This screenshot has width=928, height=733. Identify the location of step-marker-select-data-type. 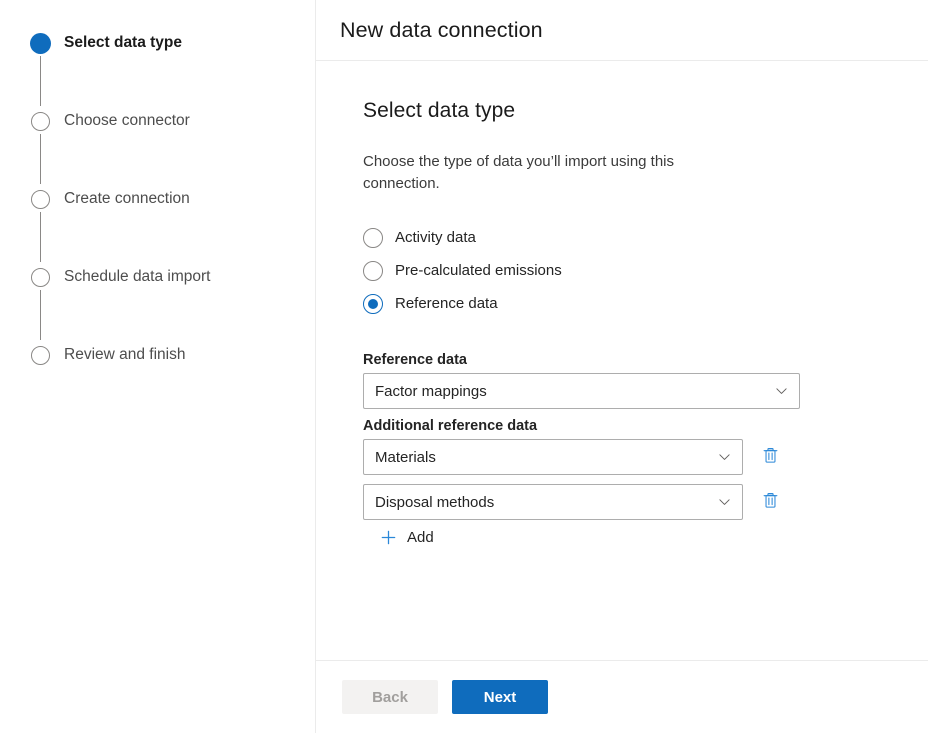
(40, 69).